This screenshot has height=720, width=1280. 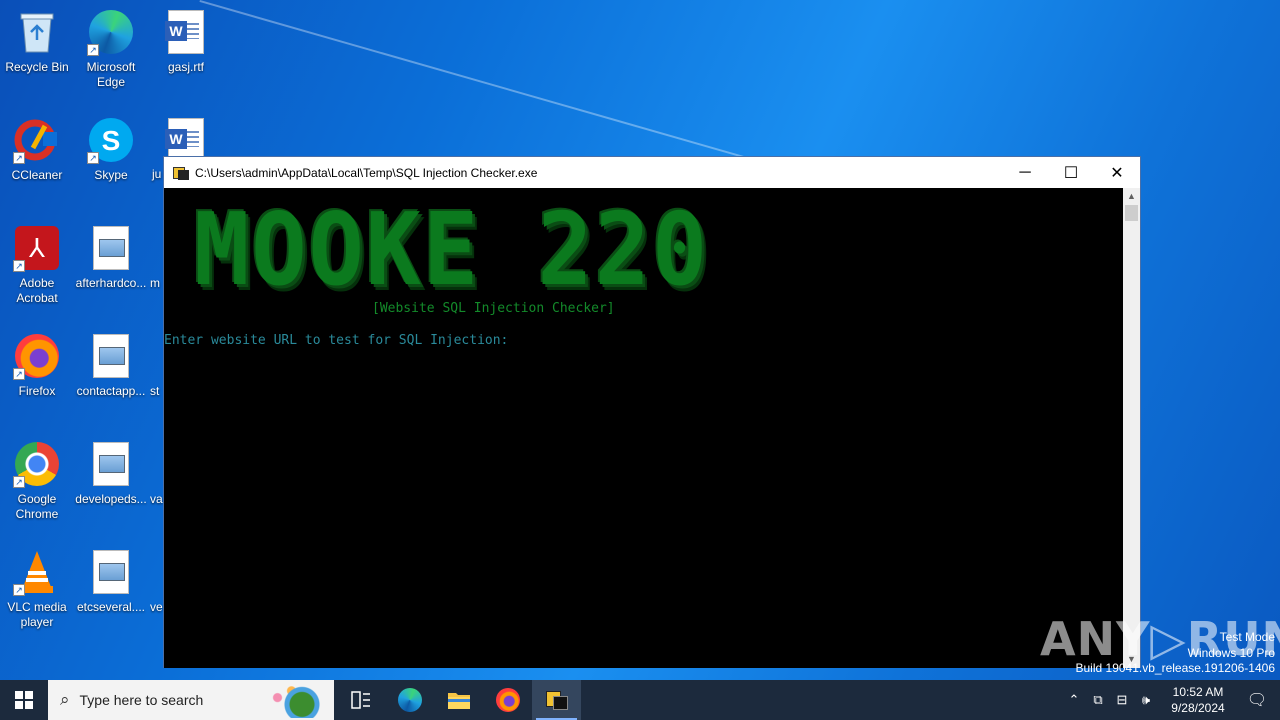 What do you see at coordinates (65, 699) in the screenshot?
I see `search-icon: ⌕` at bounding box center [65, 699].